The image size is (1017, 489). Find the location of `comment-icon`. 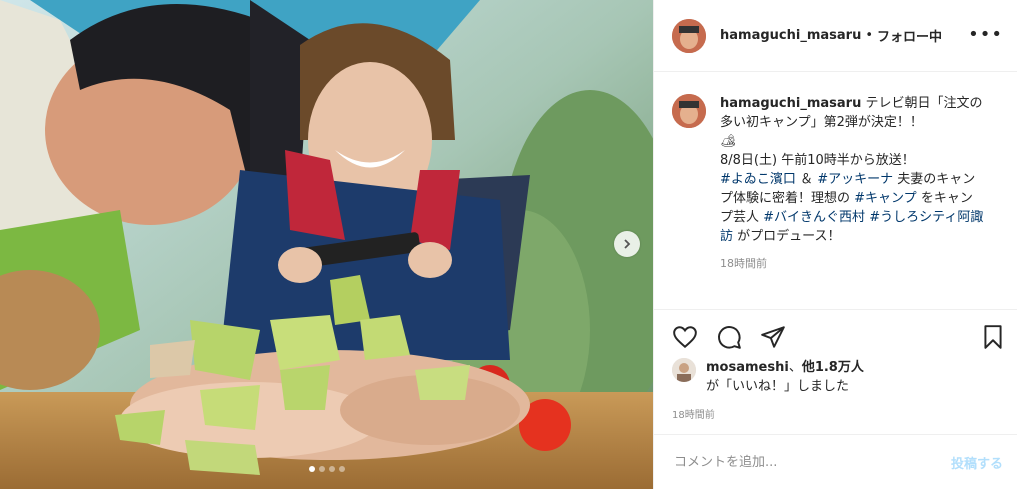

comment-icon is located at coordinates (729, 337).